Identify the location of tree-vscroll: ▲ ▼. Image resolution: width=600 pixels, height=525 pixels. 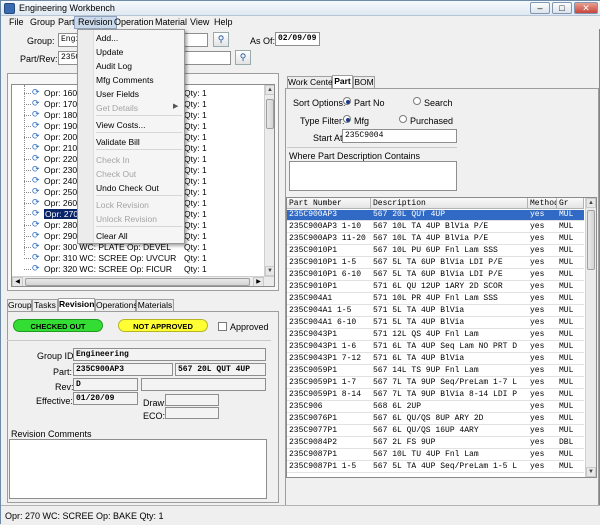
(269, 180).